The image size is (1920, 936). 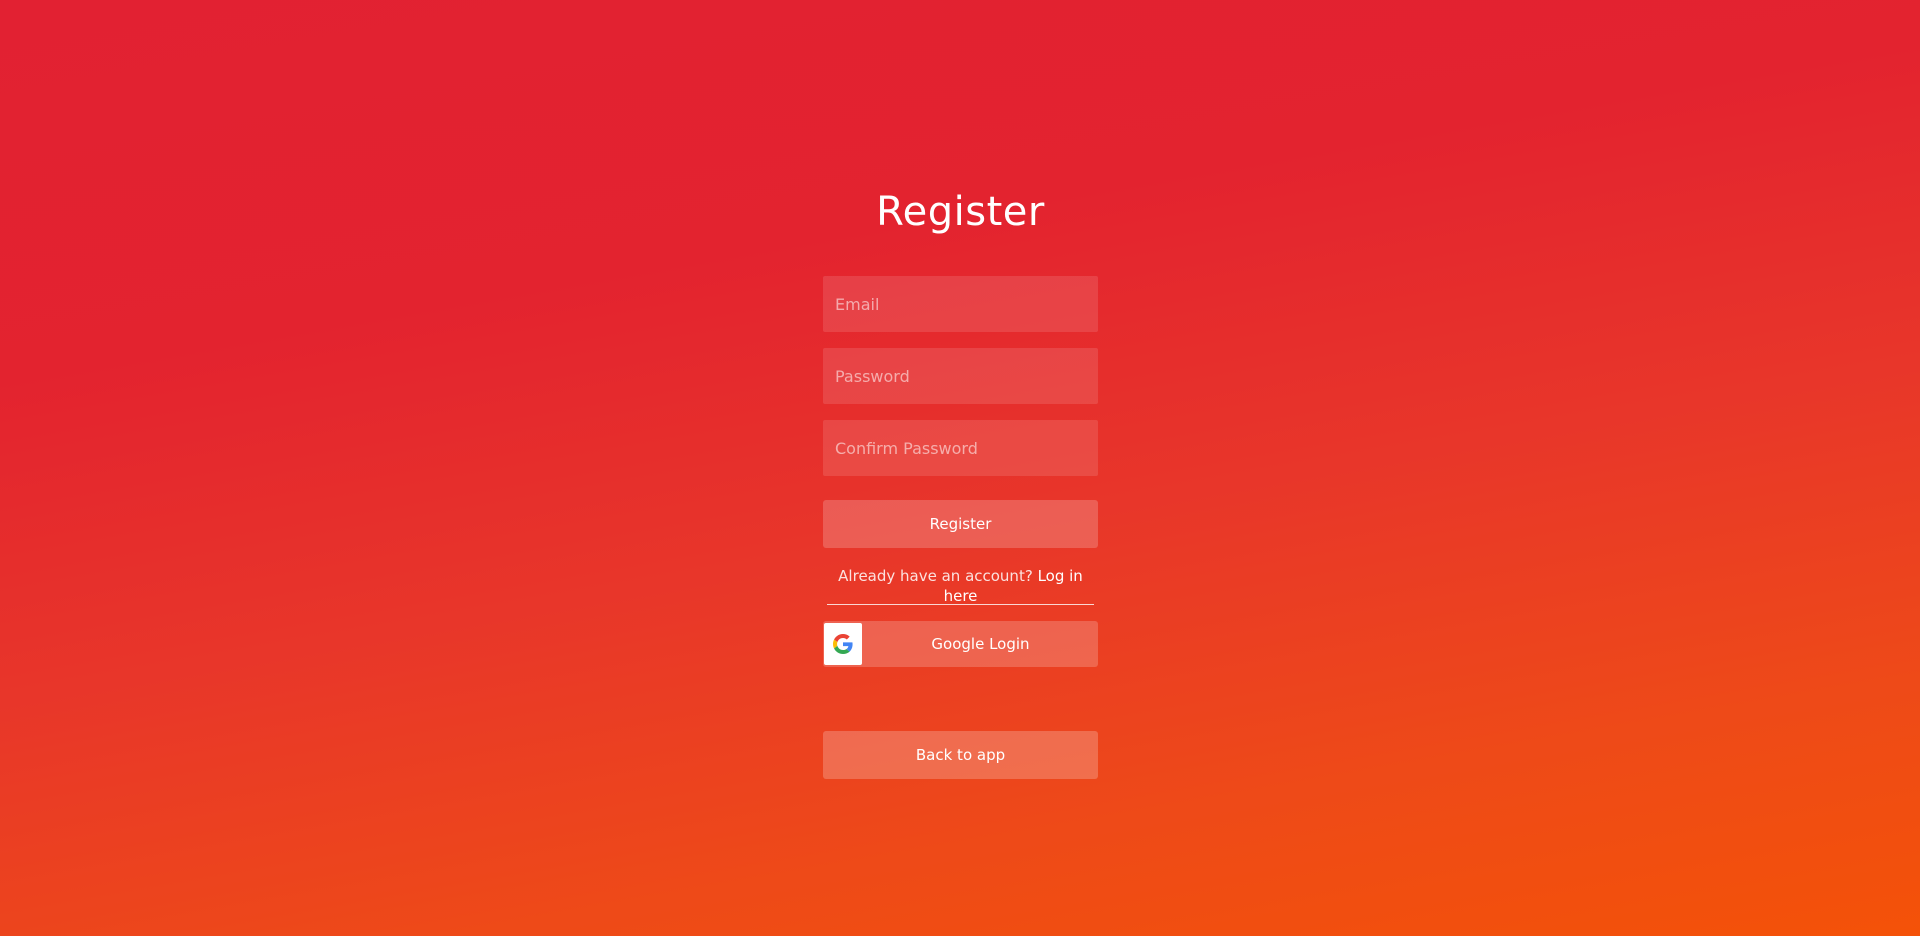 I want to click on google-icon, so click(x=843, y=644).